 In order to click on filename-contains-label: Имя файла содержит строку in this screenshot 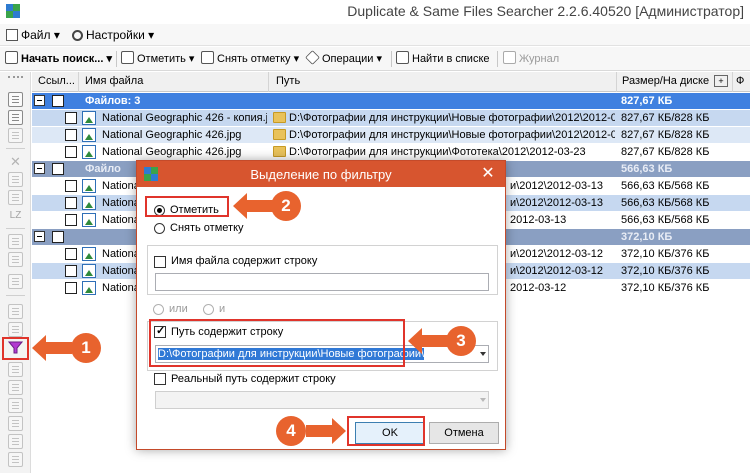, I will do `click(244, 261)`.